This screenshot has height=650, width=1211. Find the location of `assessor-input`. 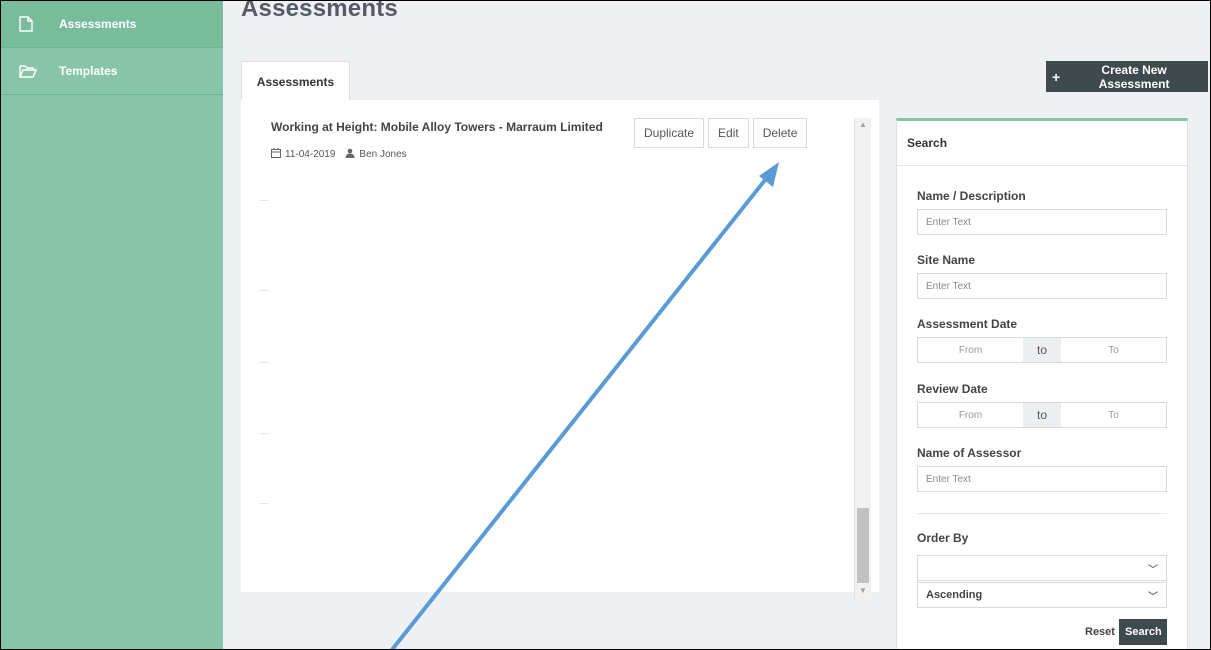

assessor-input is located at coordinates (1042, 479).